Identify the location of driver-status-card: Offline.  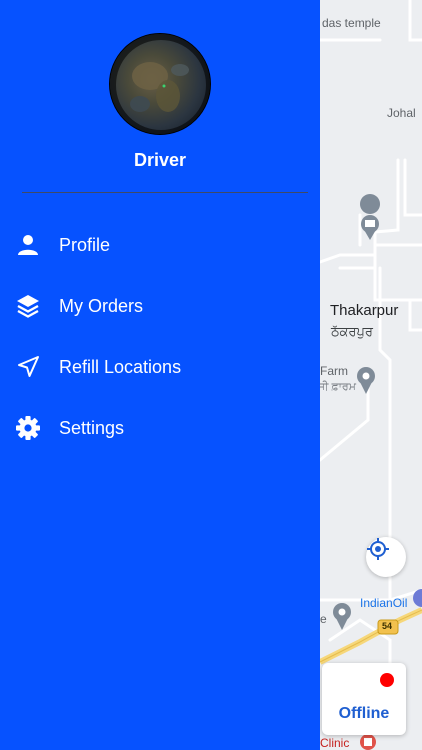
(364, 699).